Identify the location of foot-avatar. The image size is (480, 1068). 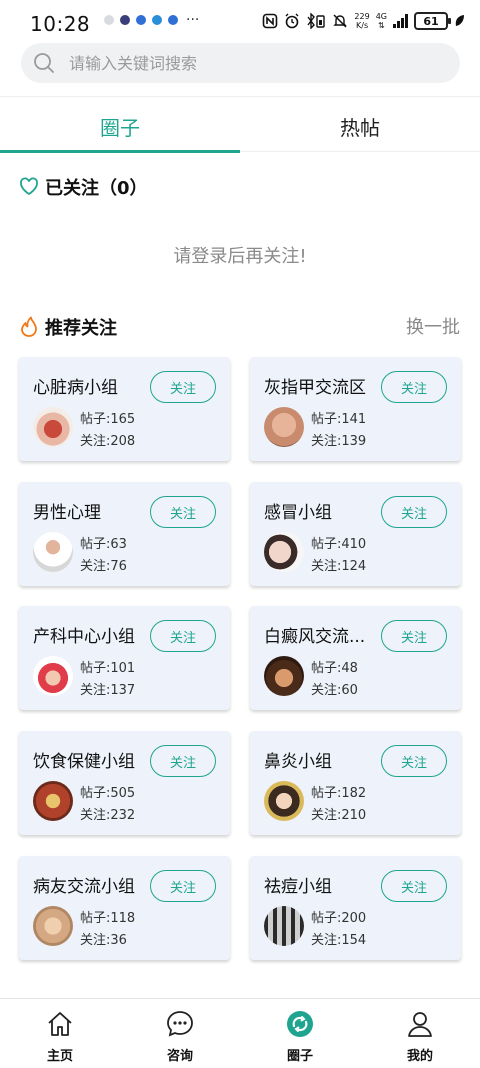
(284, 427).